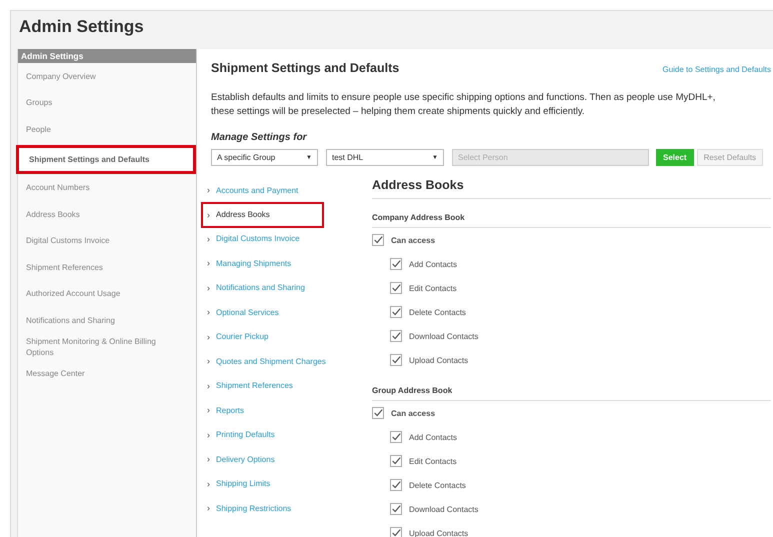 The width and height of the screenshot is (773, 537). What do you see at coordinates (278, 484) in the screenshot?
I see `settings-nav-item: › Shipping Limits` at bounding box center [278, 484].